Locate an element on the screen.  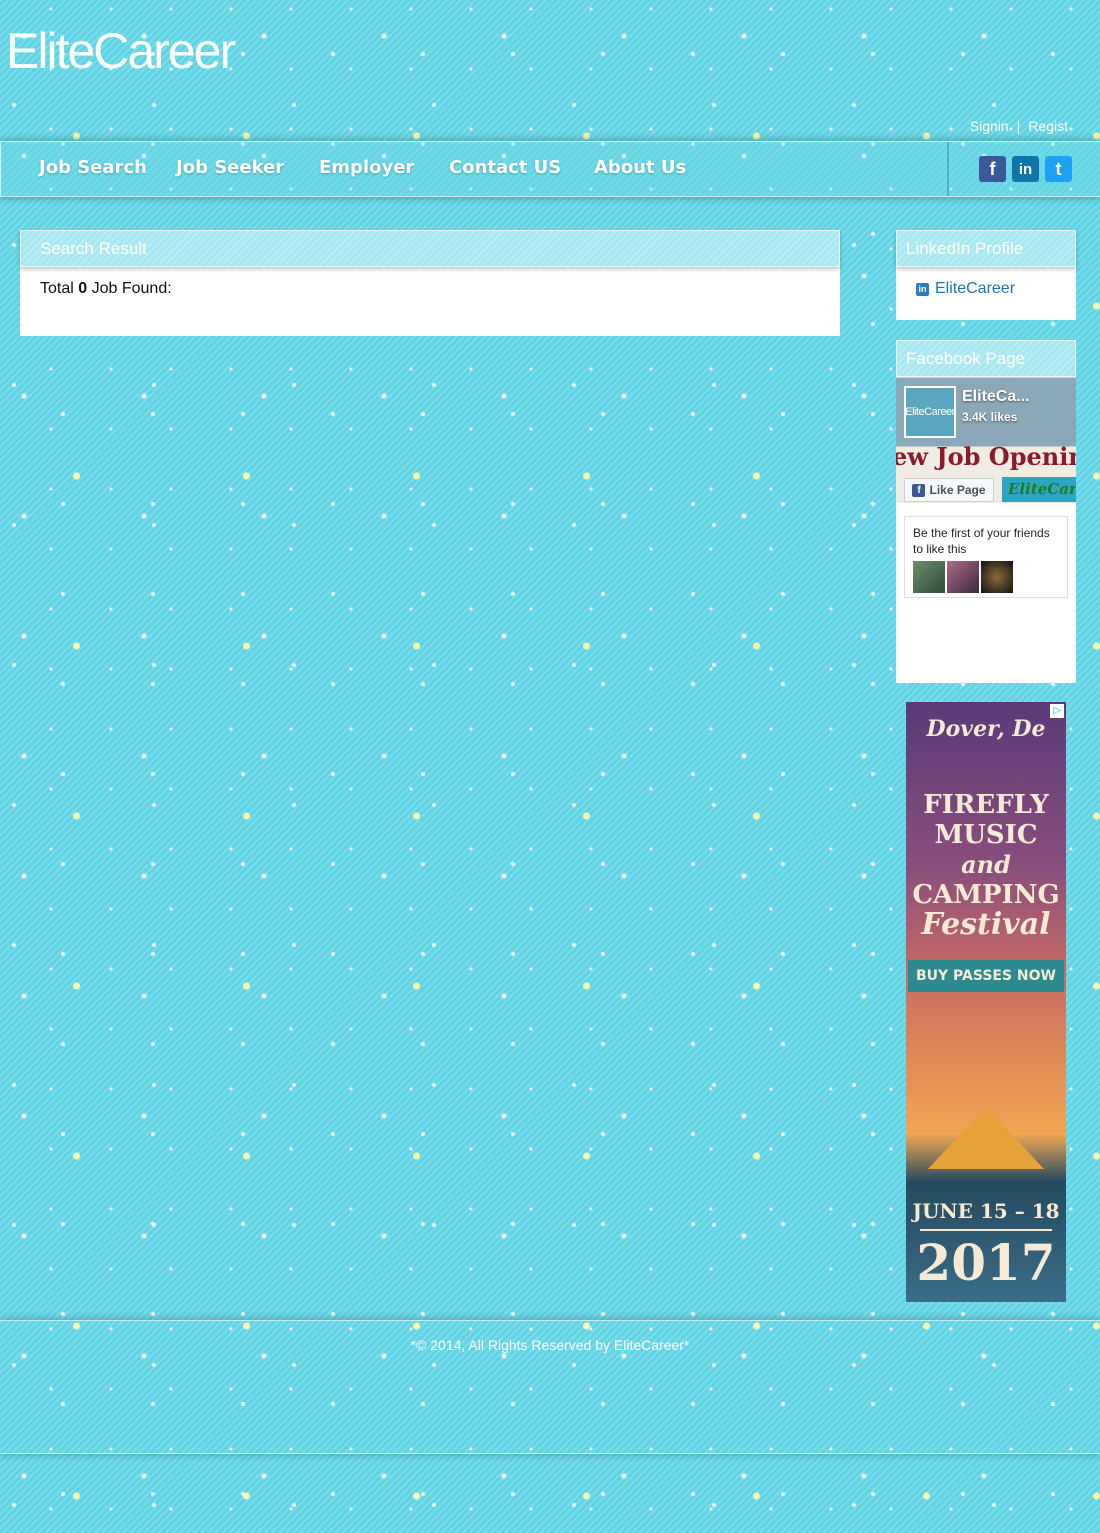
account-links: Signin | Regist is located at coordinates (1019, 126).